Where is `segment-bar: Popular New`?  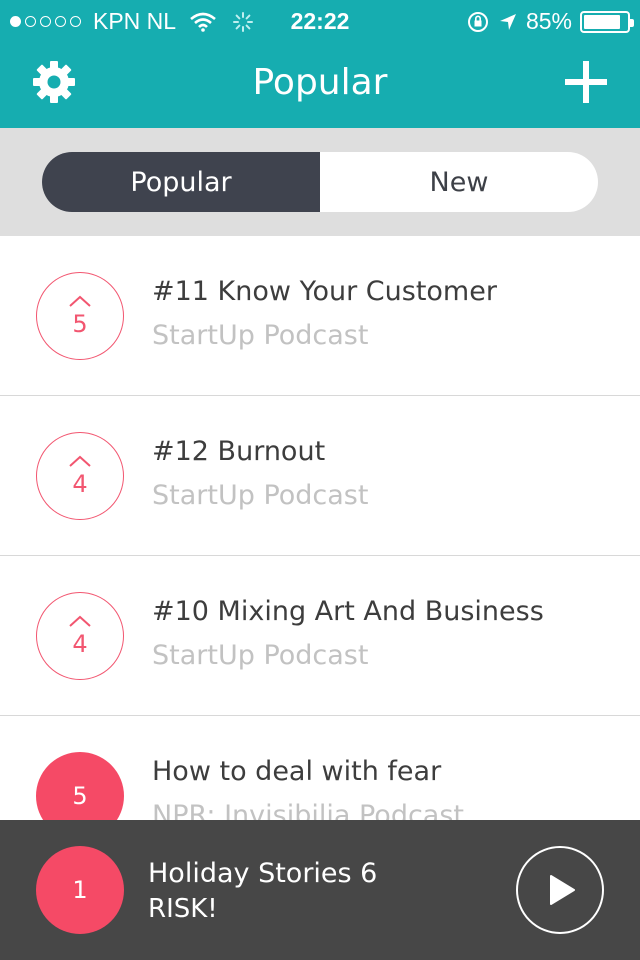 segment-bar: Popular New is located at coordinates (320, 182).